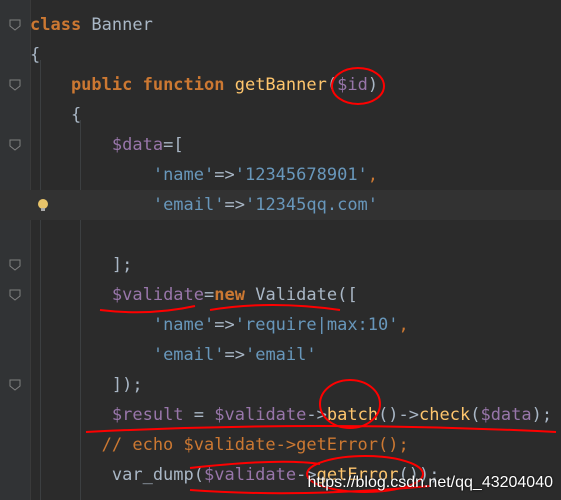 The image size is (561, 500). What do you see at coordinates (373, 85) in the screenshot?
I see `code-token: )` at bounding box center [373, 85].